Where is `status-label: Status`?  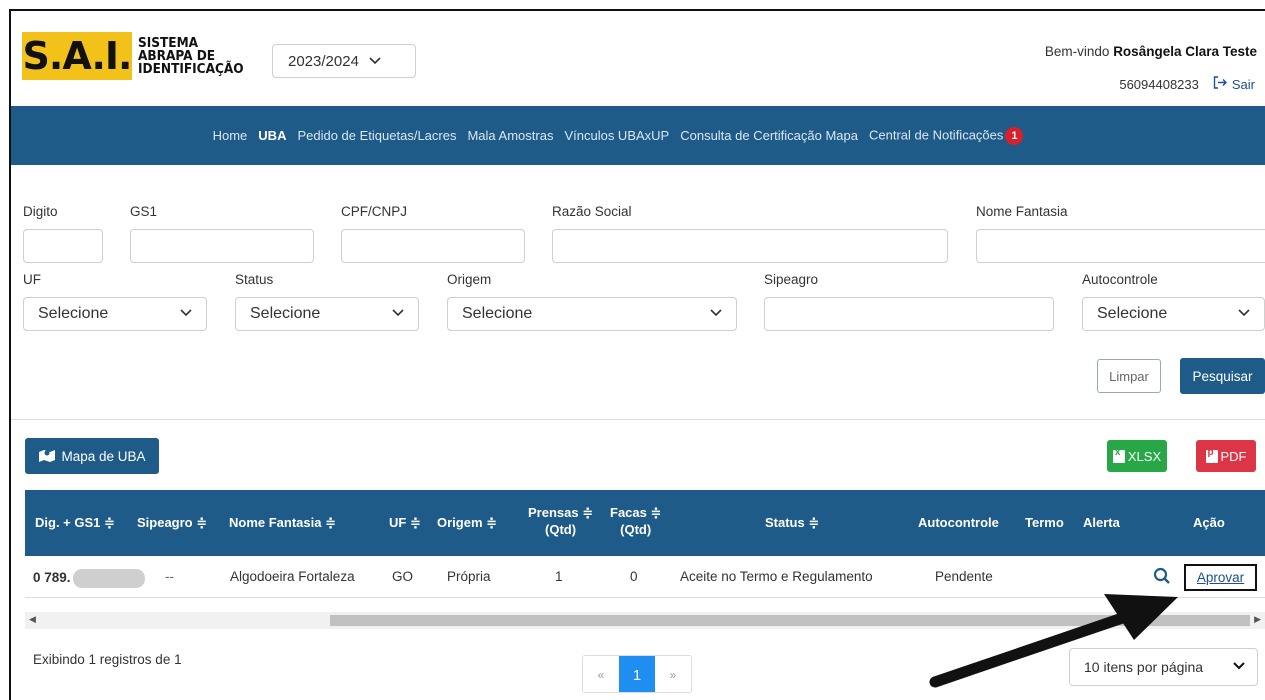 status-label: Status is located at coordinates (254, 279).